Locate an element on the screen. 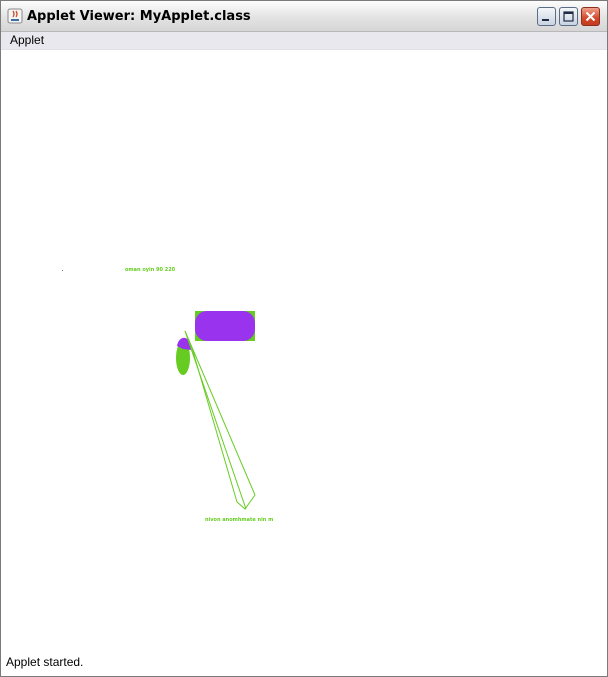  close-icon is located at coordinates (590, 16).